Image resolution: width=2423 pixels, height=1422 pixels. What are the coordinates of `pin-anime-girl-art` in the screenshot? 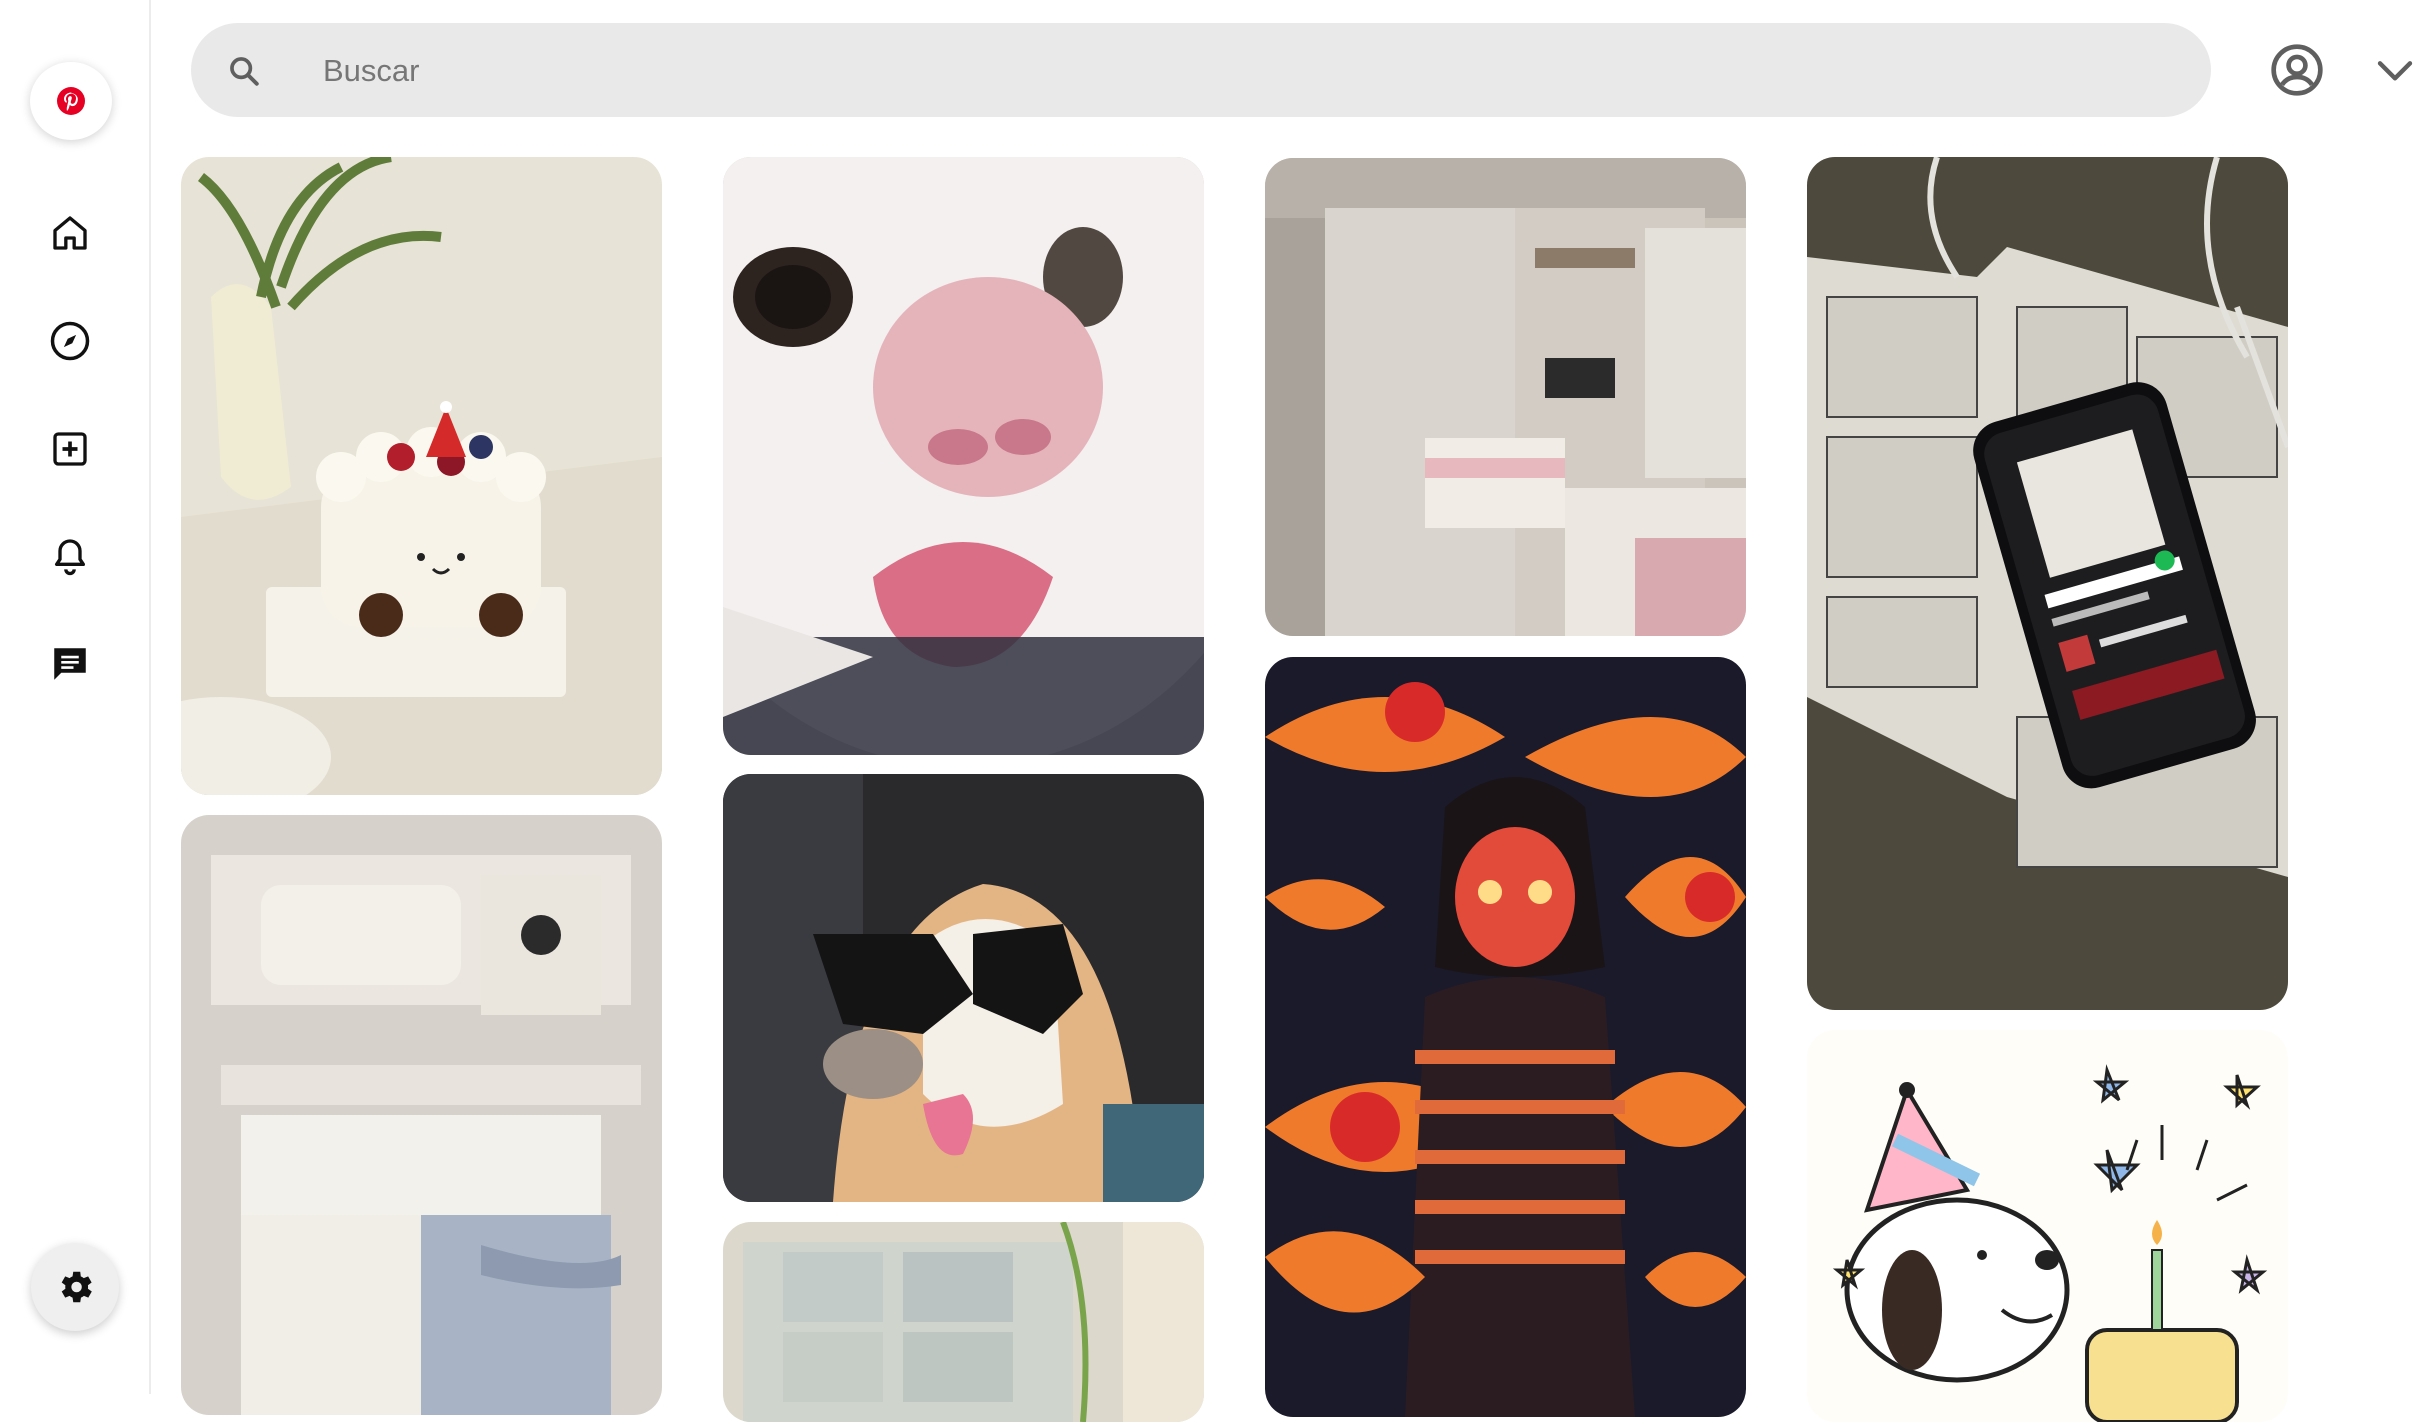 It's located at (1505, 1037).